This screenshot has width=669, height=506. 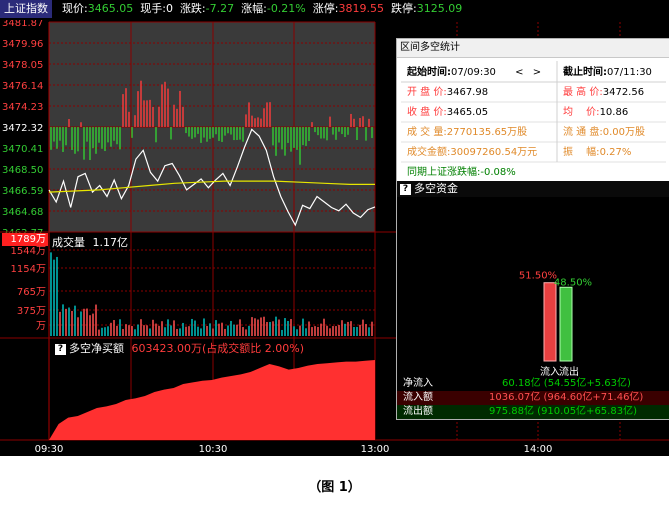 I want to click on amount-value: 30097260.54万元, so click(x=494, y=152).